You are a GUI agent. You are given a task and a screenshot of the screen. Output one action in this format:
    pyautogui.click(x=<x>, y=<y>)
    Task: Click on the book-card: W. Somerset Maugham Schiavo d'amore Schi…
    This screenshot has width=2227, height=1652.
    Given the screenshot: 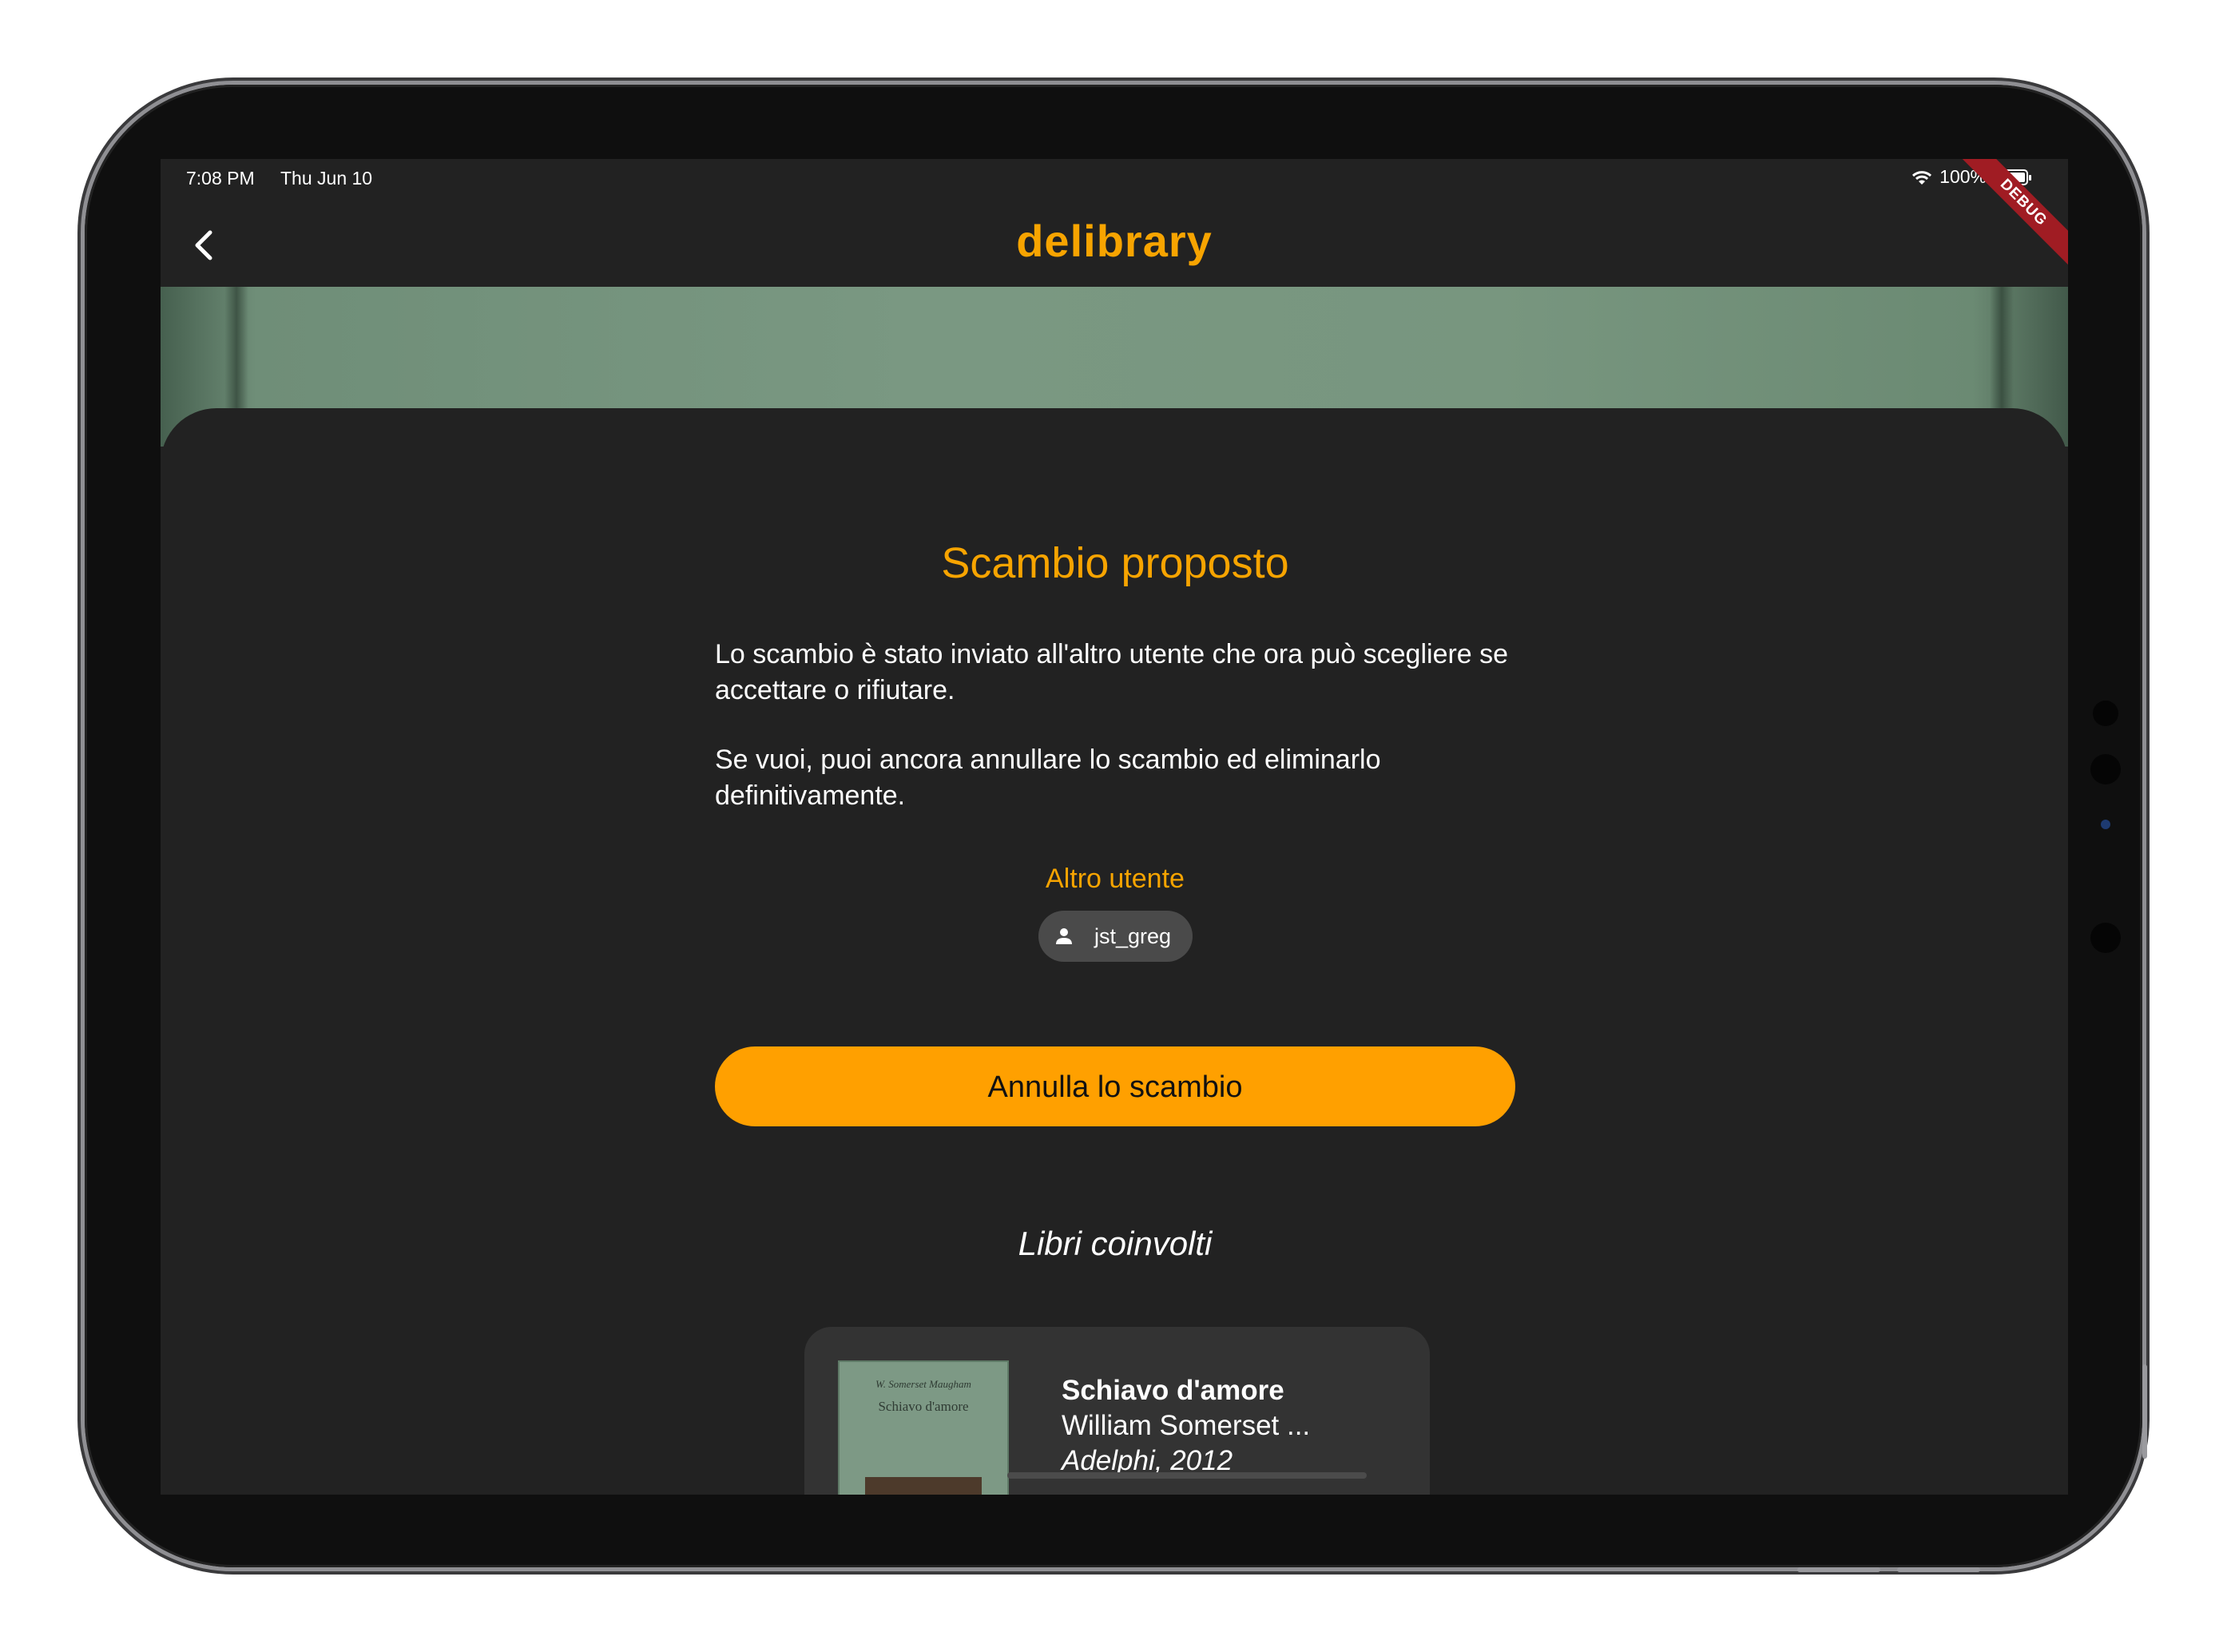 What is the action you would take?
    pyautogui.click(x=1117, y=1411)
    